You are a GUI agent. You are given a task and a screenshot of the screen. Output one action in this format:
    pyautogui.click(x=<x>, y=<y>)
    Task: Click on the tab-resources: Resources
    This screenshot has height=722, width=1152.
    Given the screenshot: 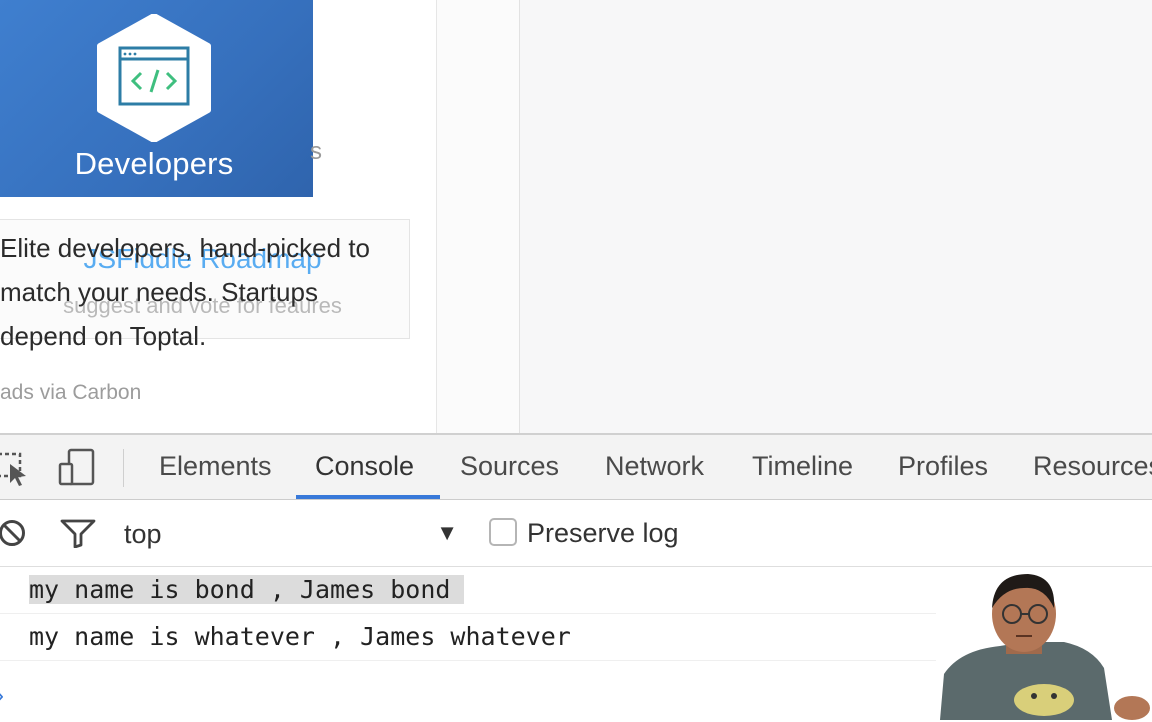 What is the action you would take?
    pyautogui.click(x=1092, y=466)
    